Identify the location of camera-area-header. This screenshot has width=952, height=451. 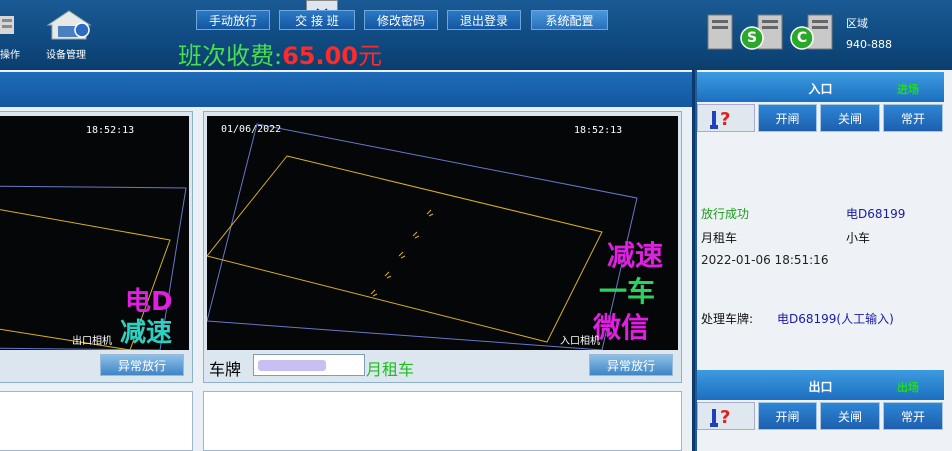
(346, 89).